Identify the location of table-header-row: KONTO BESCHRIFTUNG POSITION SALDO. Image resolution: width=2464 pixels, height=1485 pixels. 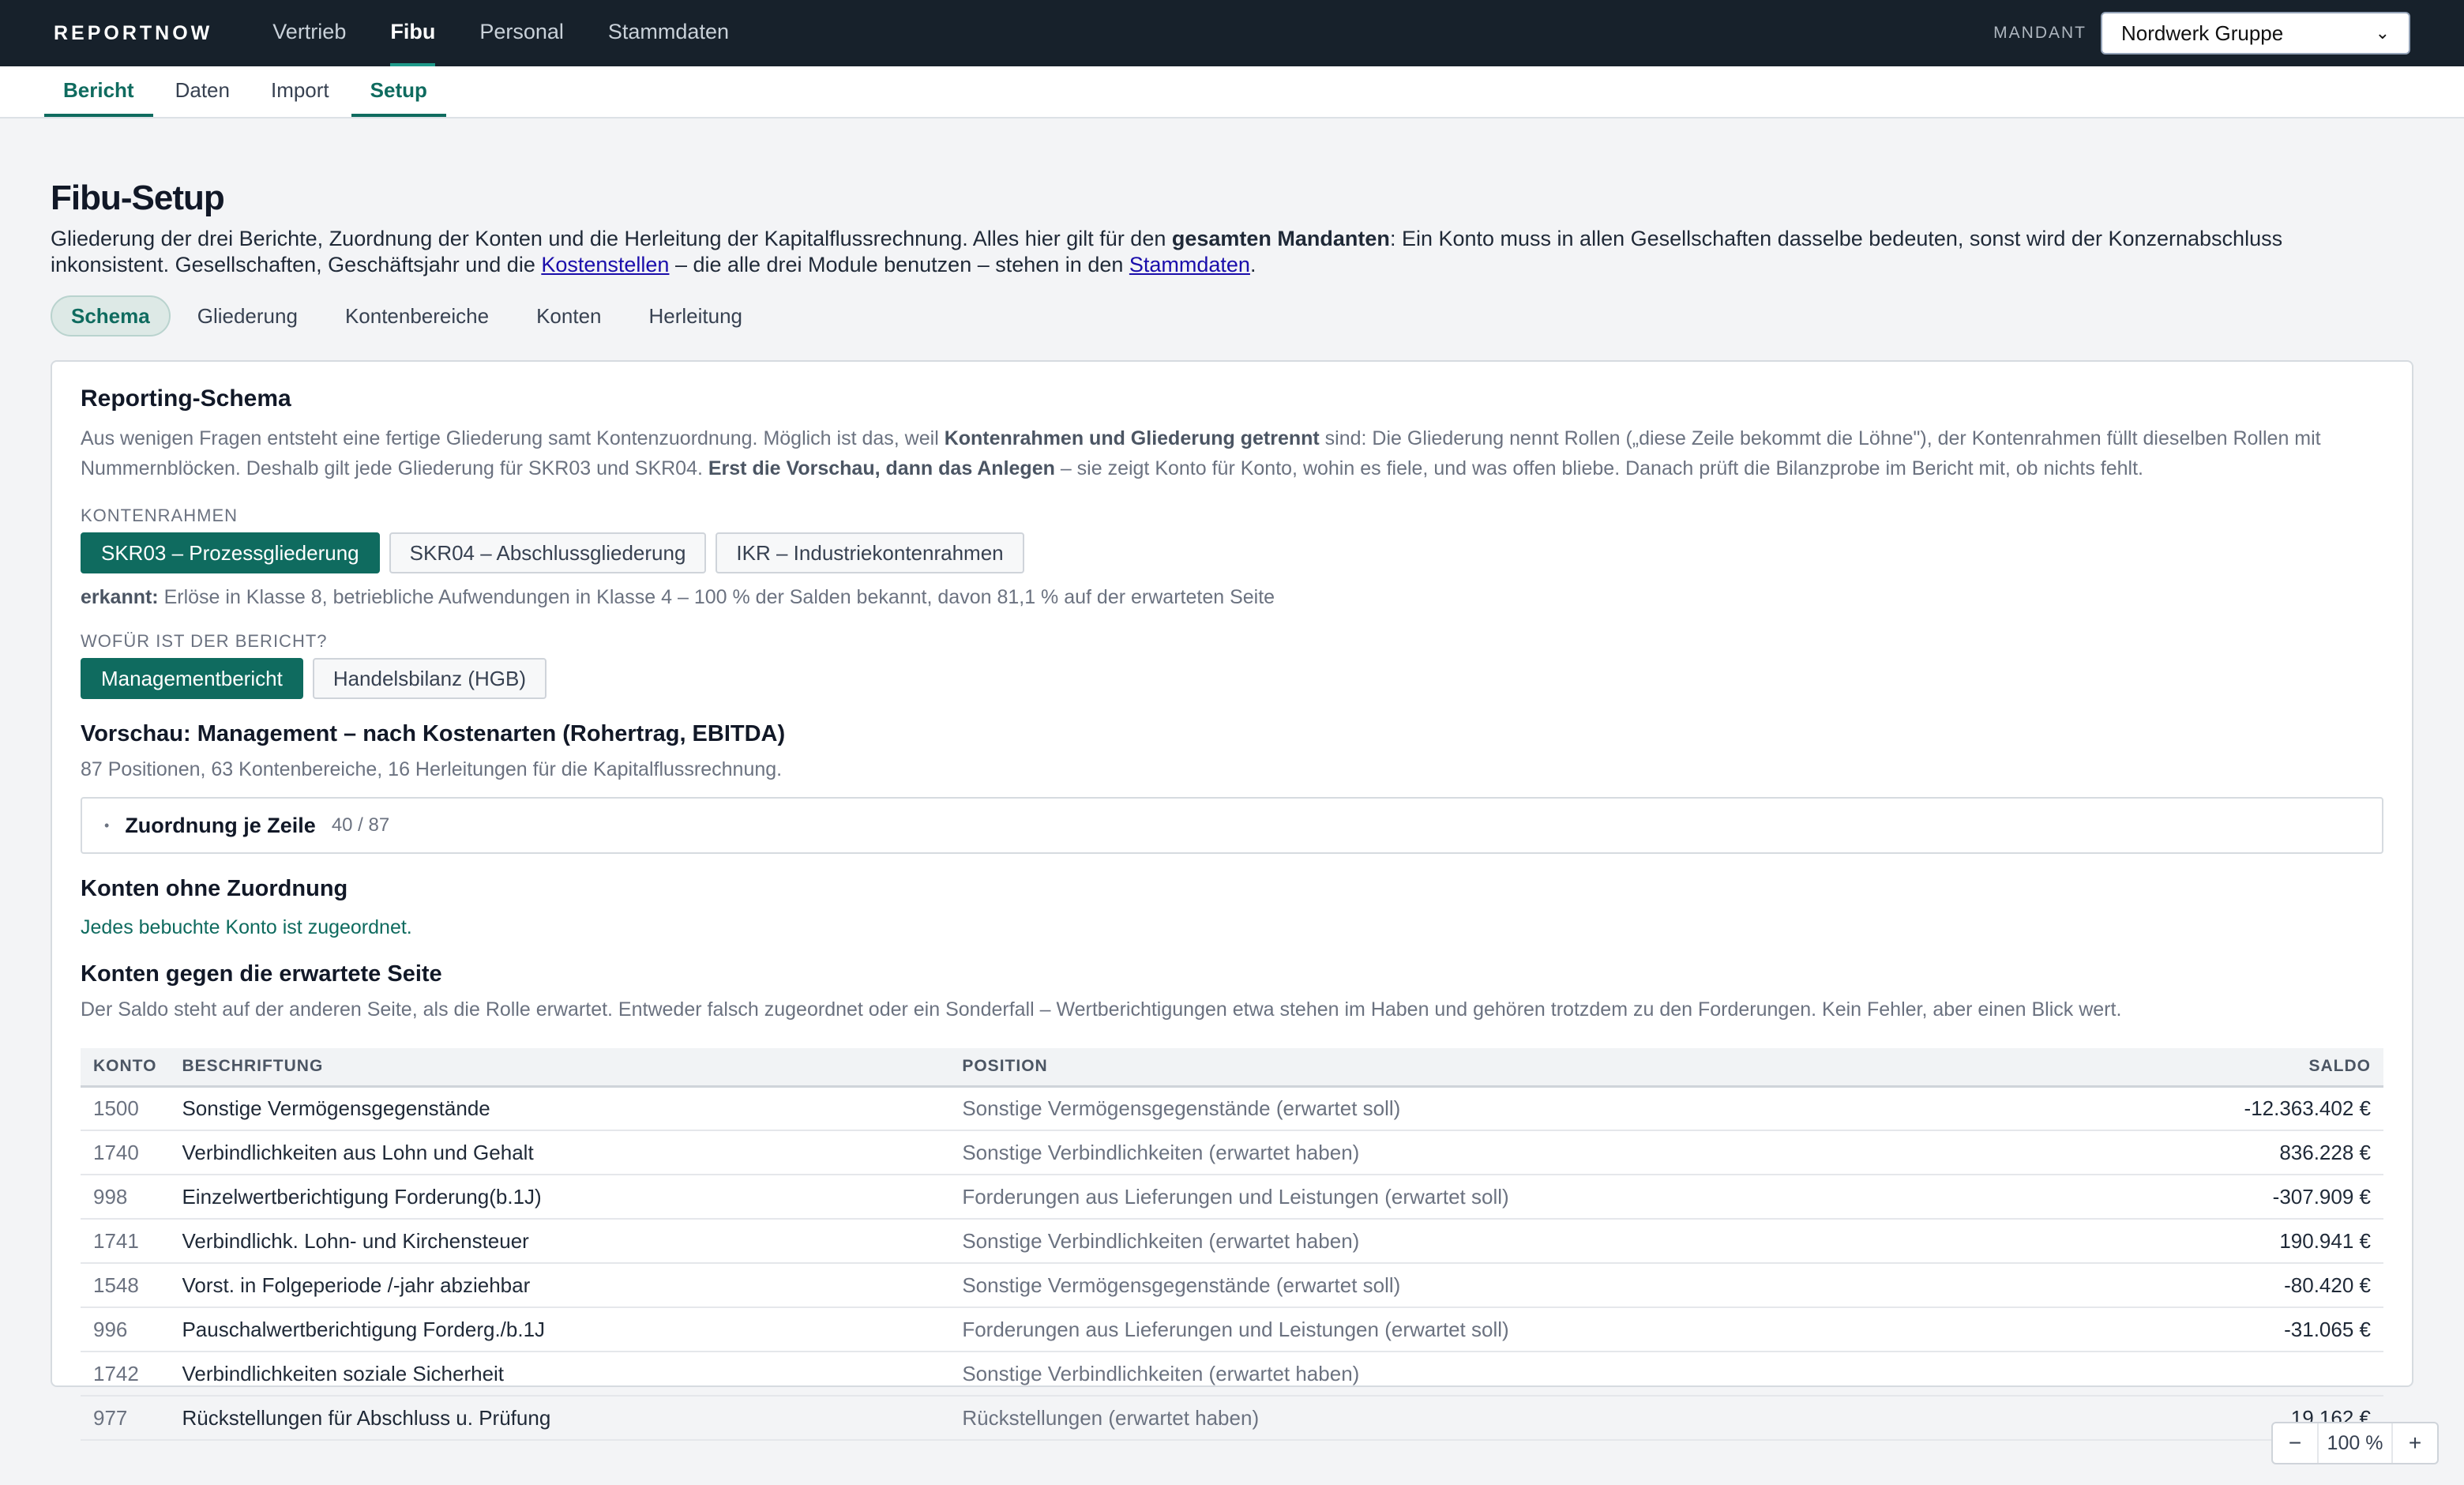
(1232, 1068).